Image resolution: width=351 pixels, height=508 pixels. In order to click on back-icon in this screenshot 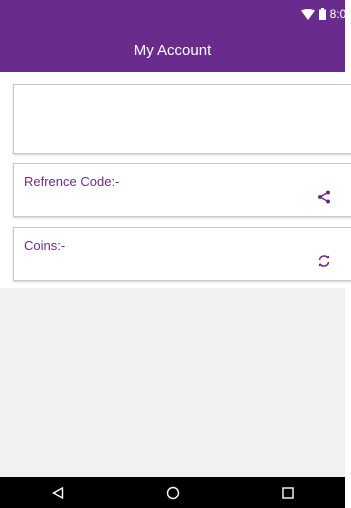, I will do `click(57, 492)`.